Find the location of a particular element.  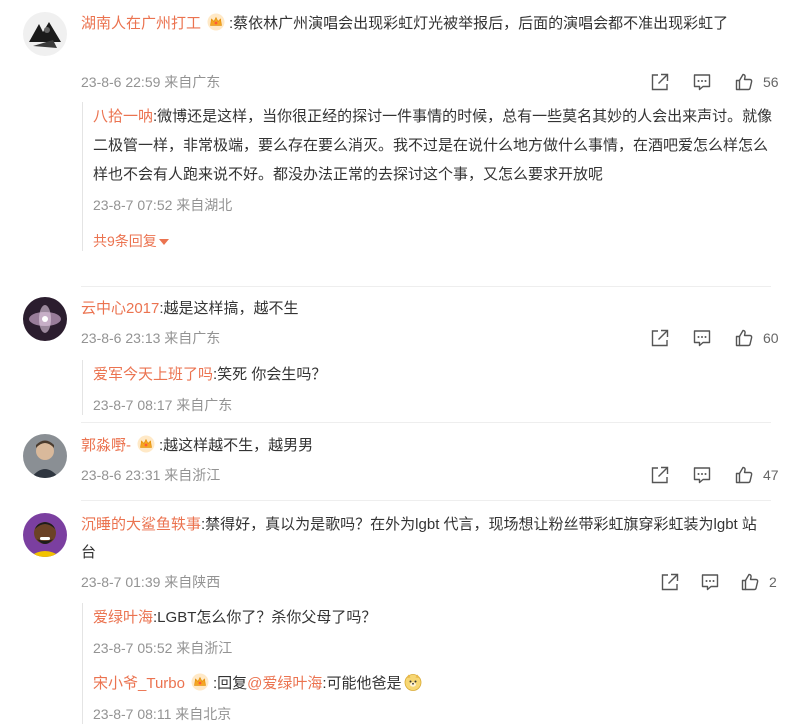

like-button: 2 is located at coordinates (758, 582).